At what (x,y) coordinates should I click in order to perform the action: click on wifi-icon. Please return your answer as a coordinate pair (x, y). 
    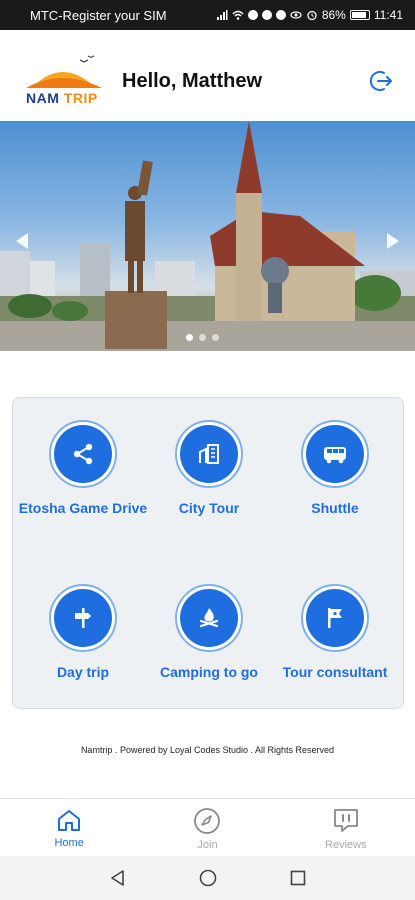
    Looking at the image, I should click on (238, 15).